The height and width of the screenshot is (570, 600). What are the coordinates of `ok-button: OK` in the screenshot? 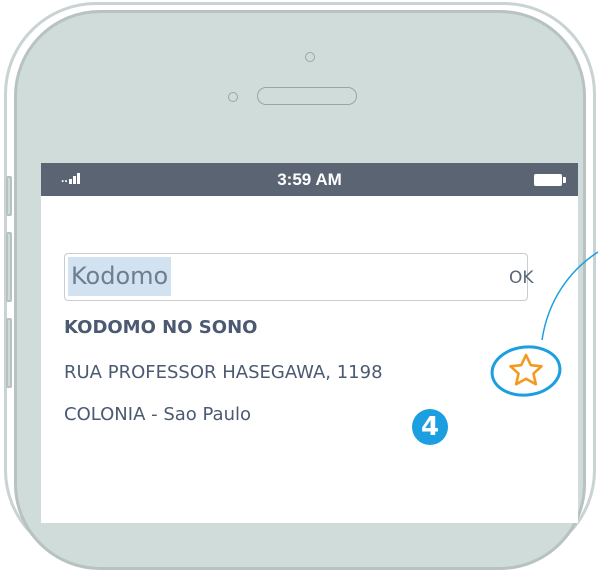 It's located at (521, 278).